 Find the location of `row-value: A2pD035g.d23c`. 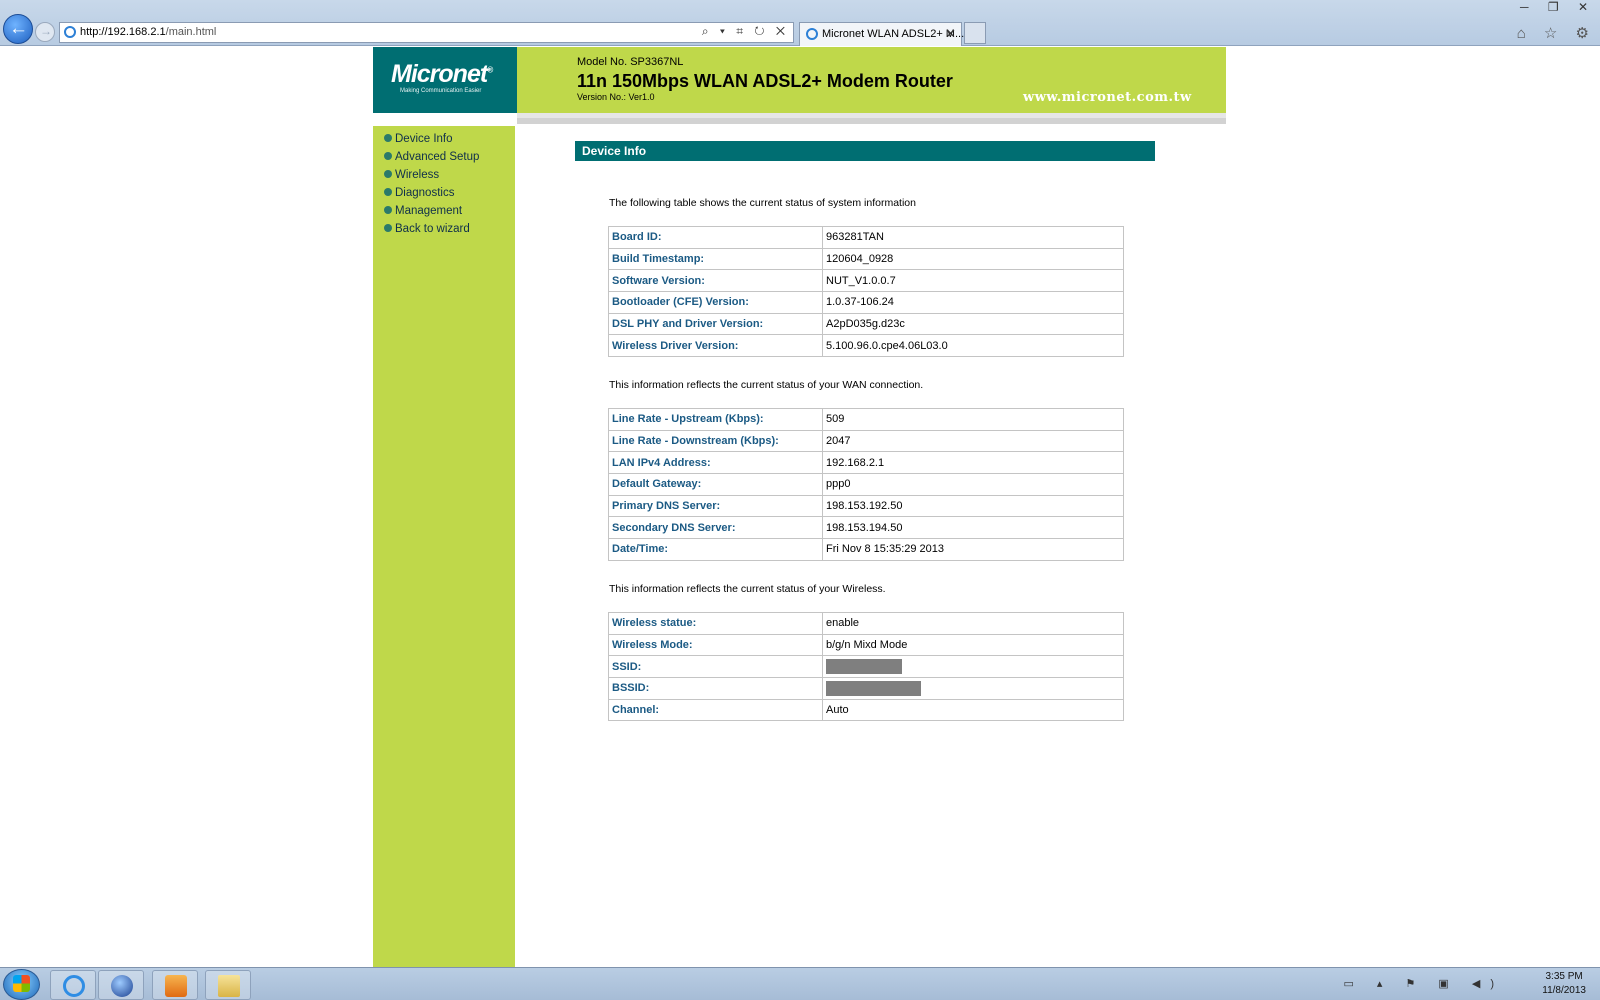

row-value: A2pD035g.d23c is located at coordinates (973, 324).